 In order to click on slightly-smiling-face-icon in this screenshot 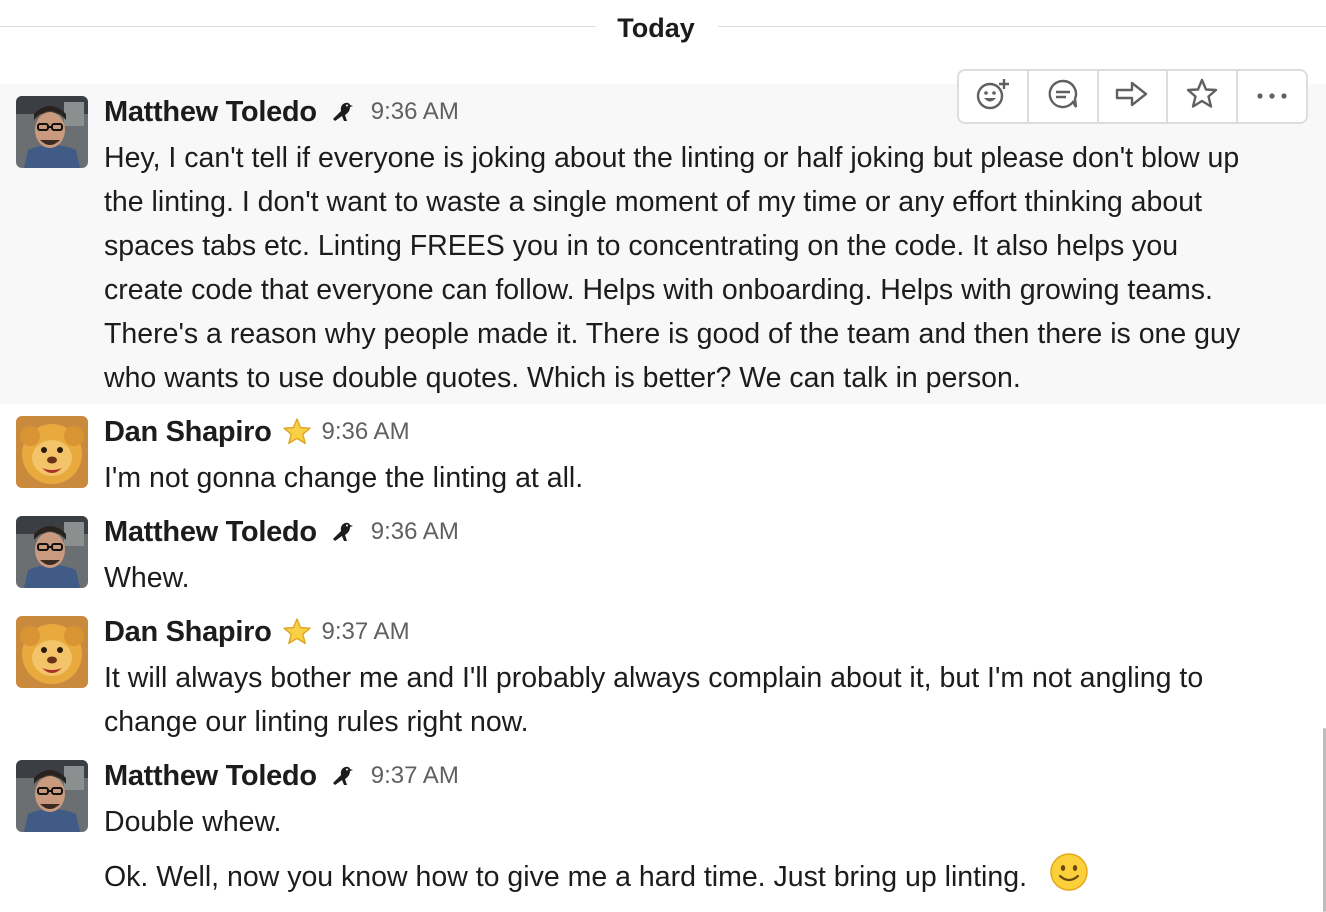, I will do `click(1069, 878)`.